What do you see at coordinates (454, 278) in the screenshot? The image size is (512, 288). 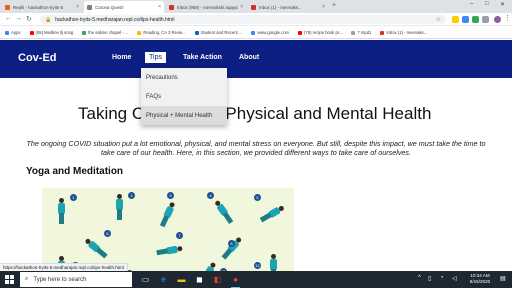 I see `volume-icon: ◁` at bounding box center [454, 278].